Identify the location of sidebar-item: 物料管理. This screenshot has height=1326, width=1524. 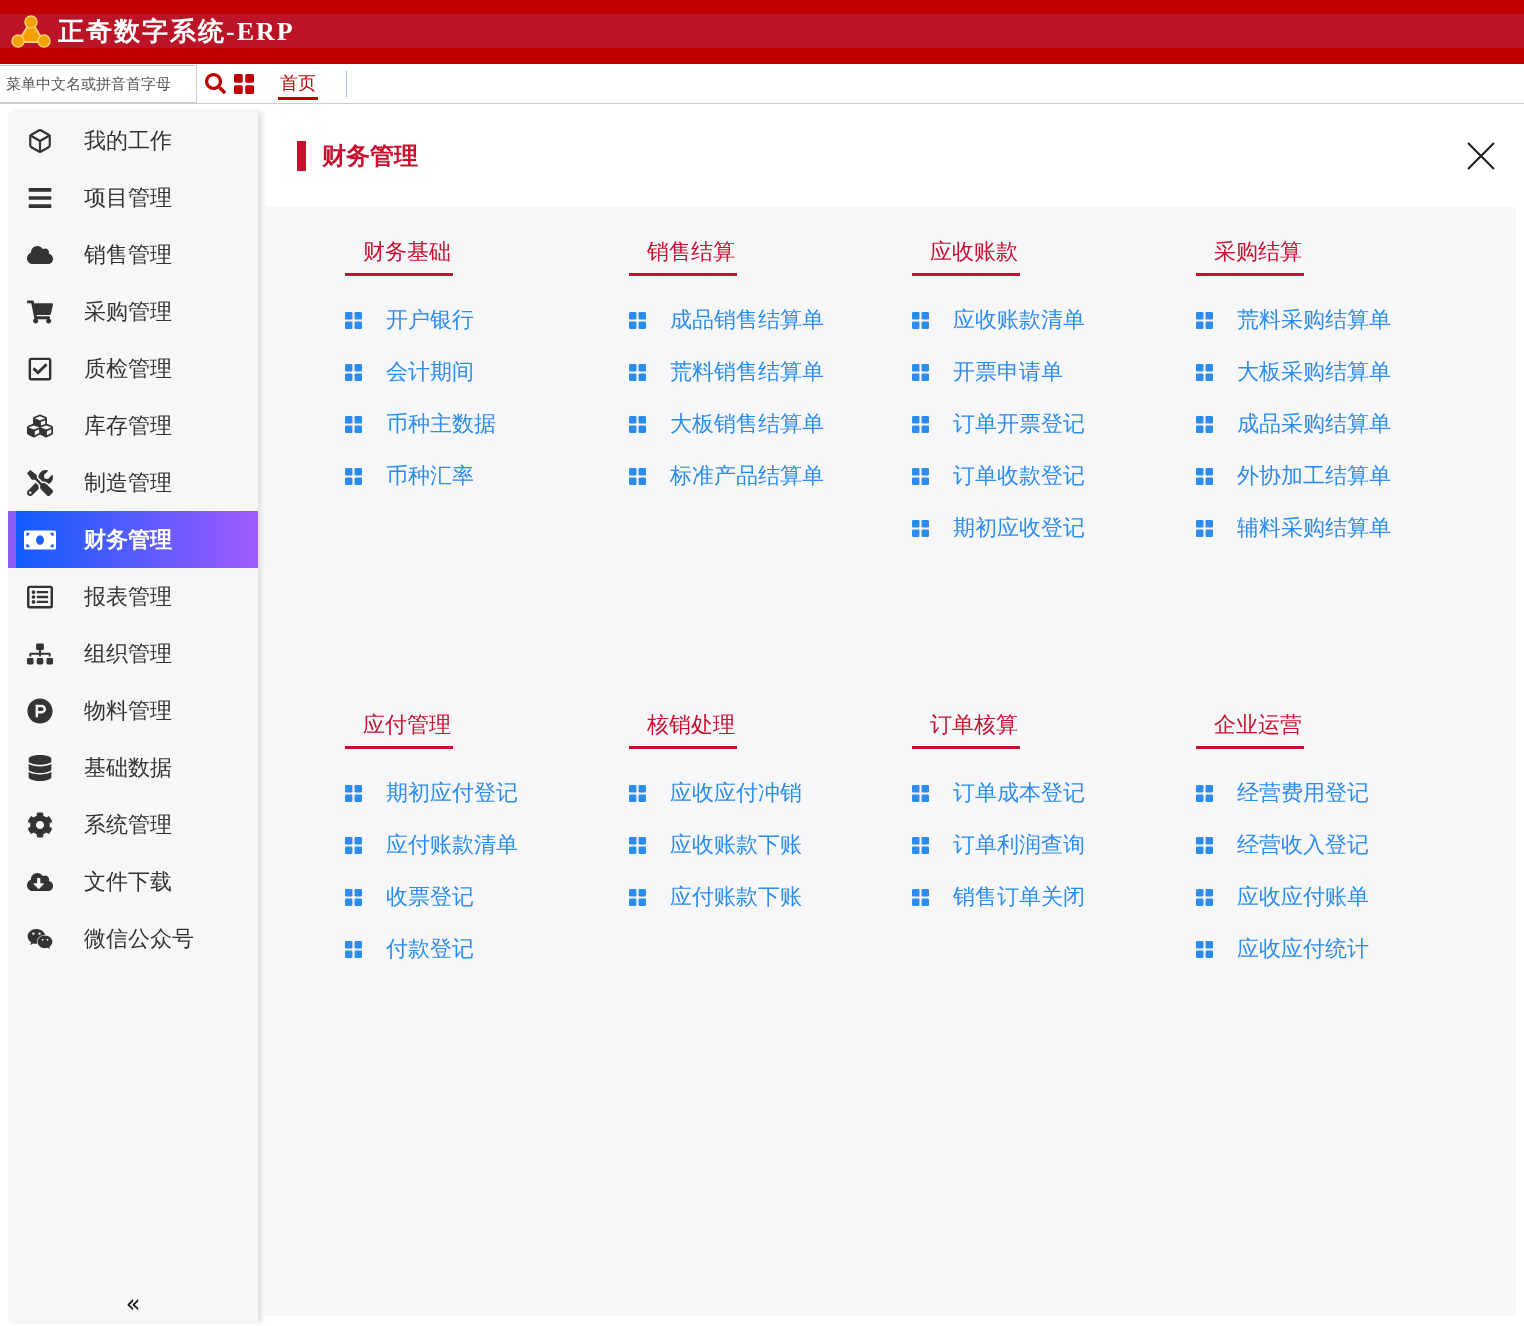
(133, 710).